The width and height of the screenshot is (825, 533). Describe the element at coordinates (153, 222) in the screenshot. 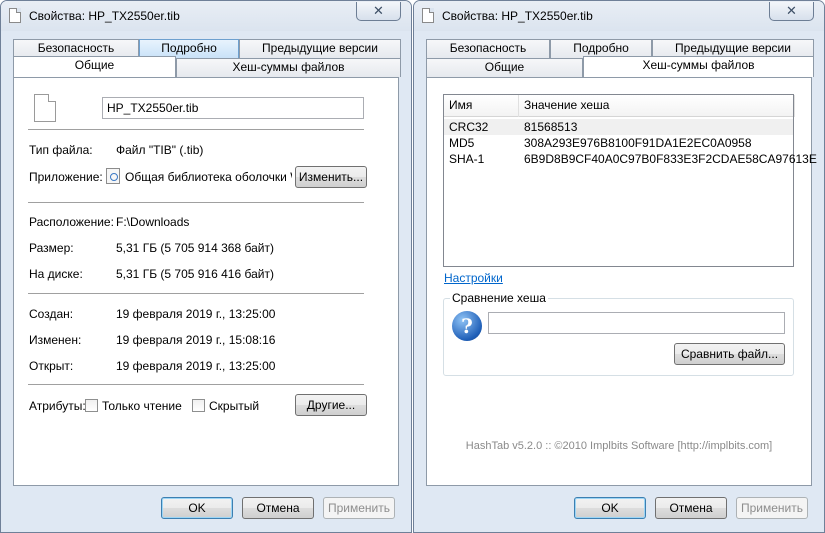

I see `location-value: F:\Downloads` at that location.